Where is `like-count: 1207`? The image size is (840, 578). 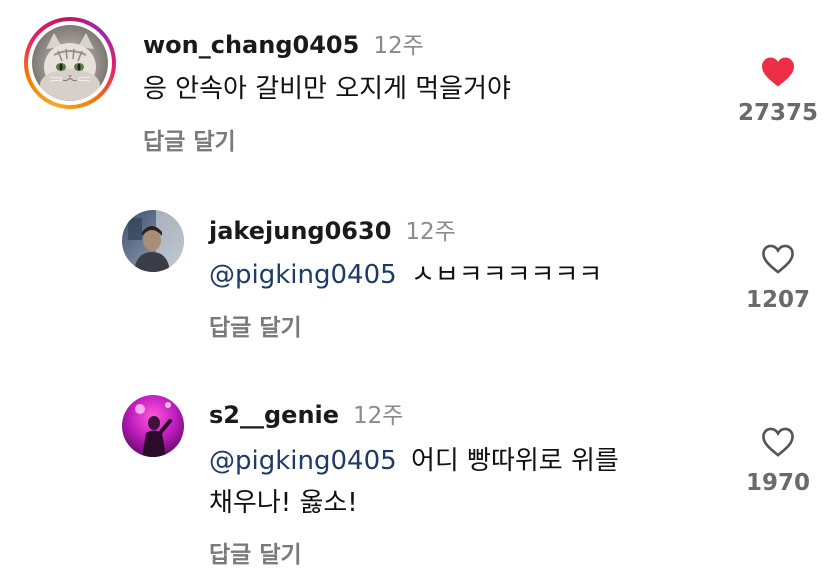 like-count: 1207 is located at coordinates (777, 300).